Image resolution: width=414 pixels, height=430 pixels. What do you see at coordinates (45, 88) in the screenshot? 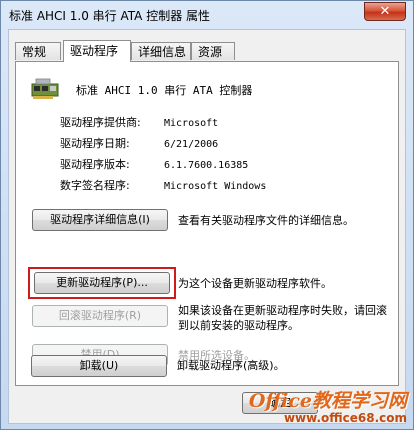
I see `controller-card-icon` at bounding box center [45, 88].